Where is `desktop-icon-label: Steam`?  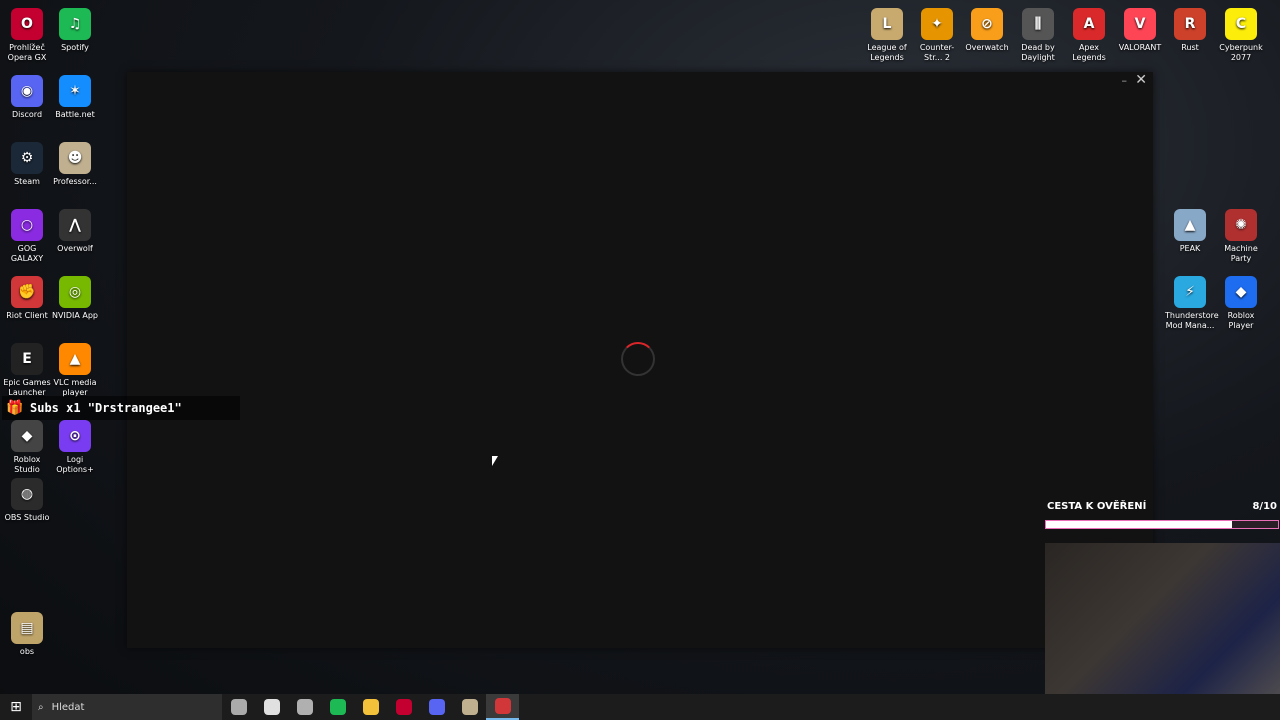 desktop-icon-label: Steam is located at coordinates (27, 181).